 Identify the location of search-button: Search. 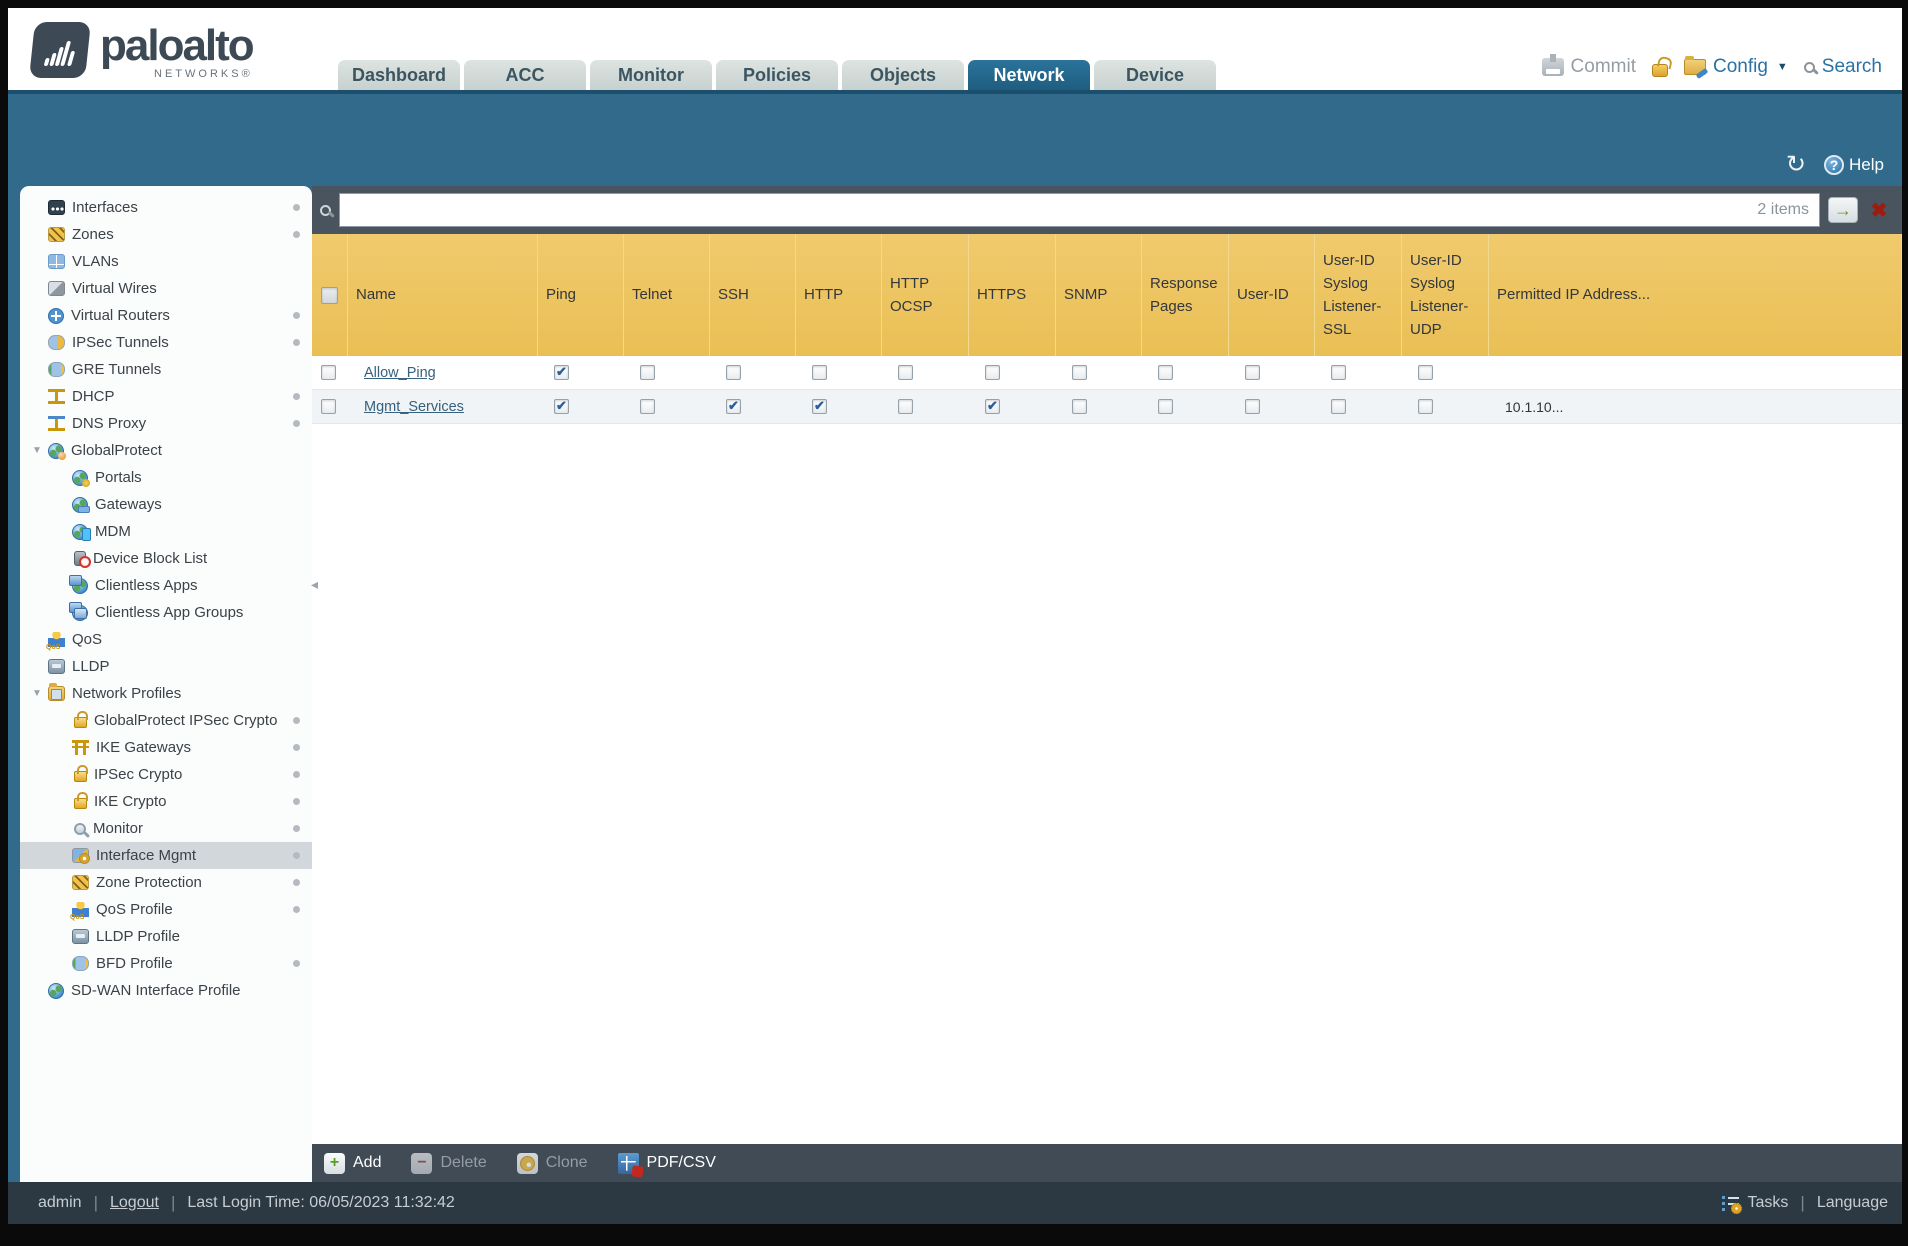
(1842, 67).